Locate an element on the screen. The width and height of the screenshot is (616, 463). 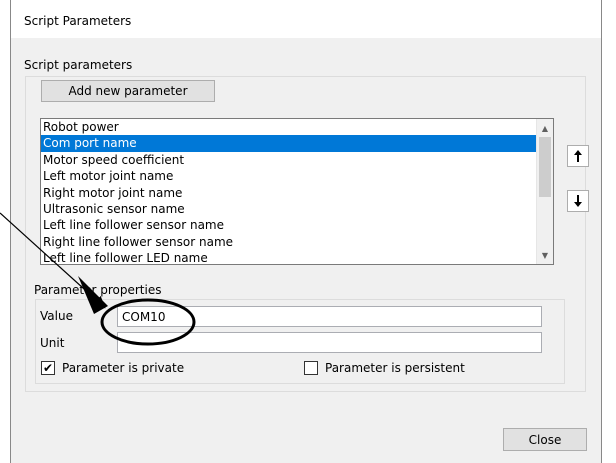
scroll-up-icon: ▲ is located at coordinates (545, 128).